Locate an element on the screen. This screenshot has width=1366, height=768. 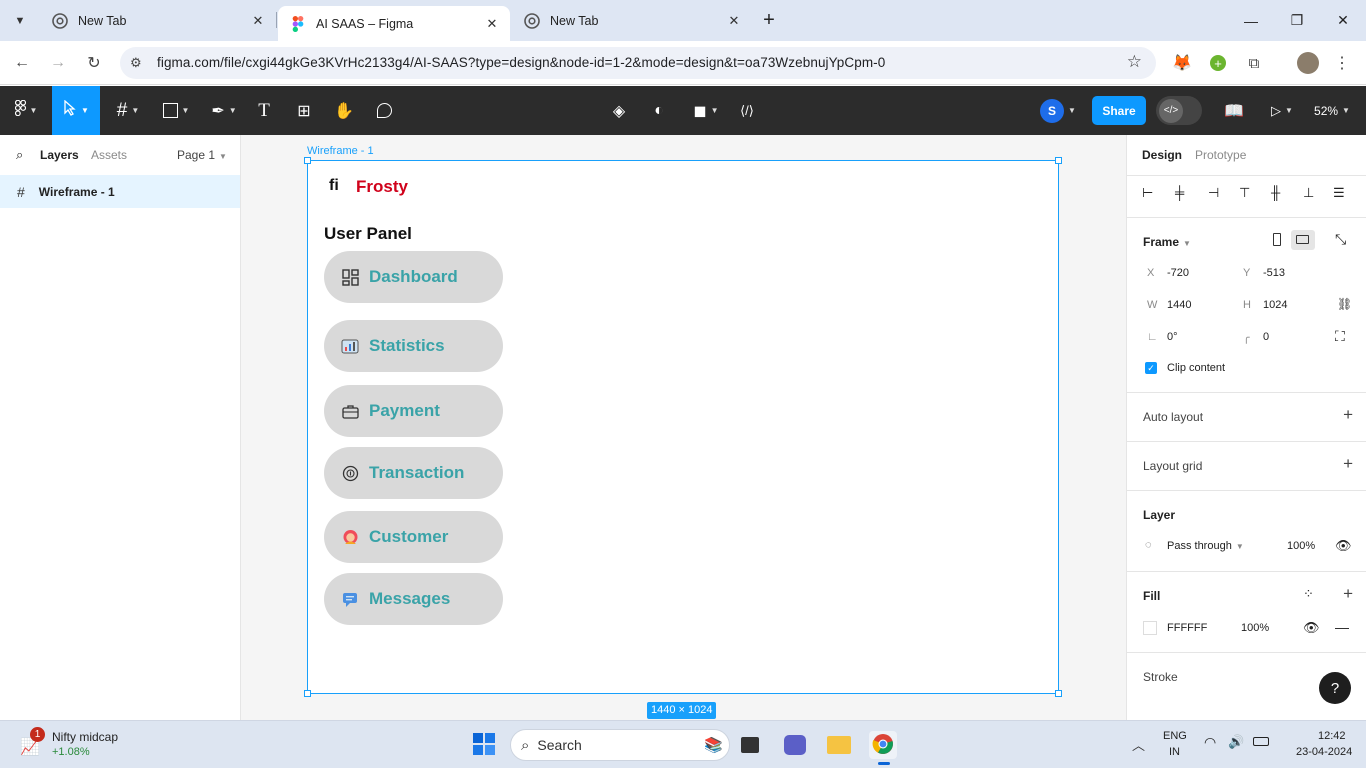
language-bottom: IN is located at coordinates (1174, 752).